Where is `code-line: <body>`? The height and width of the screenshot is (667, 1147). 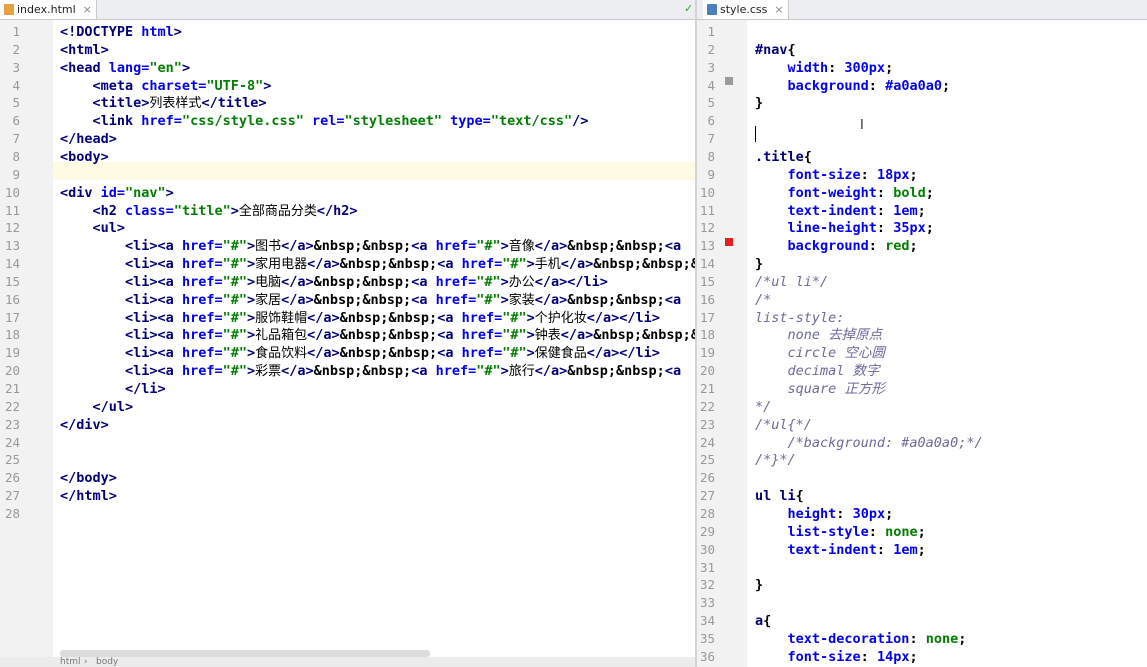 code-line: <body> is located at coordinates (378, 157).